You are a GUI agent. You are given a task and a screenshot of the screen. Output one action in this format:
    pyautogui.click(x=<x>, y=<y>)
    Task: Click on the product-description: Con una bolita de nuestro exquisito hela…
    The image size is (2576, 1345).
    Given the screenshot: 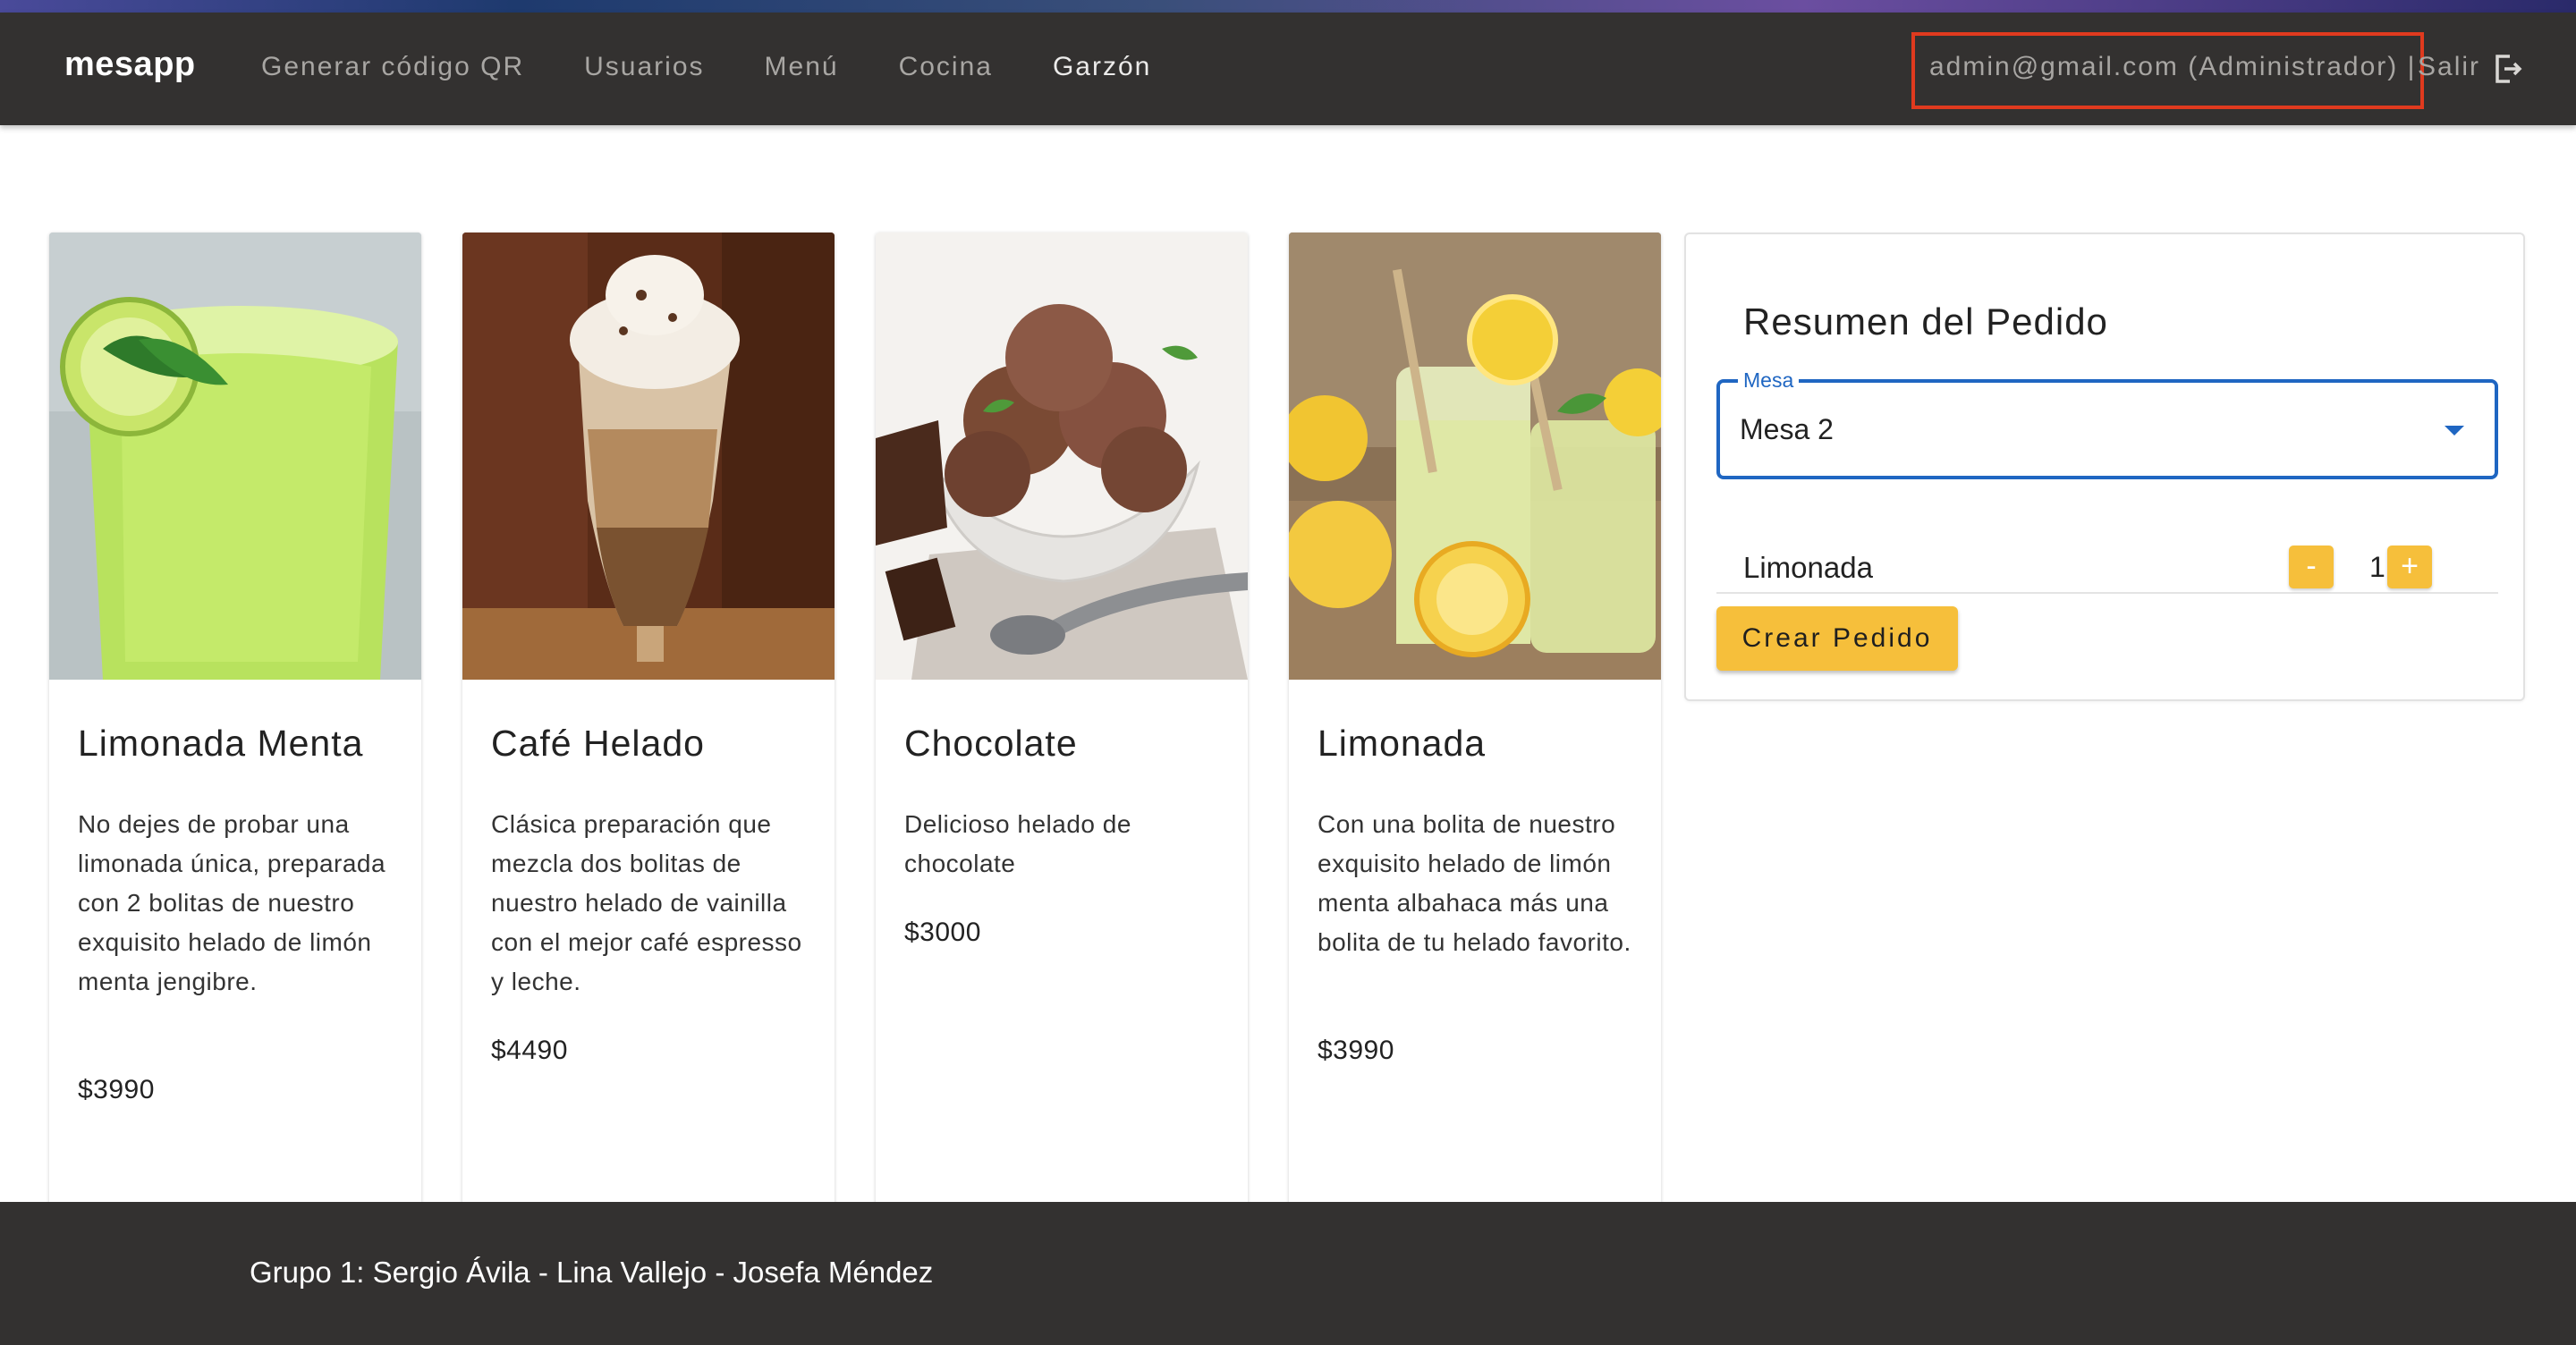 What is the action you would take?
    pyautogui.click(x=1474, y=883)
    